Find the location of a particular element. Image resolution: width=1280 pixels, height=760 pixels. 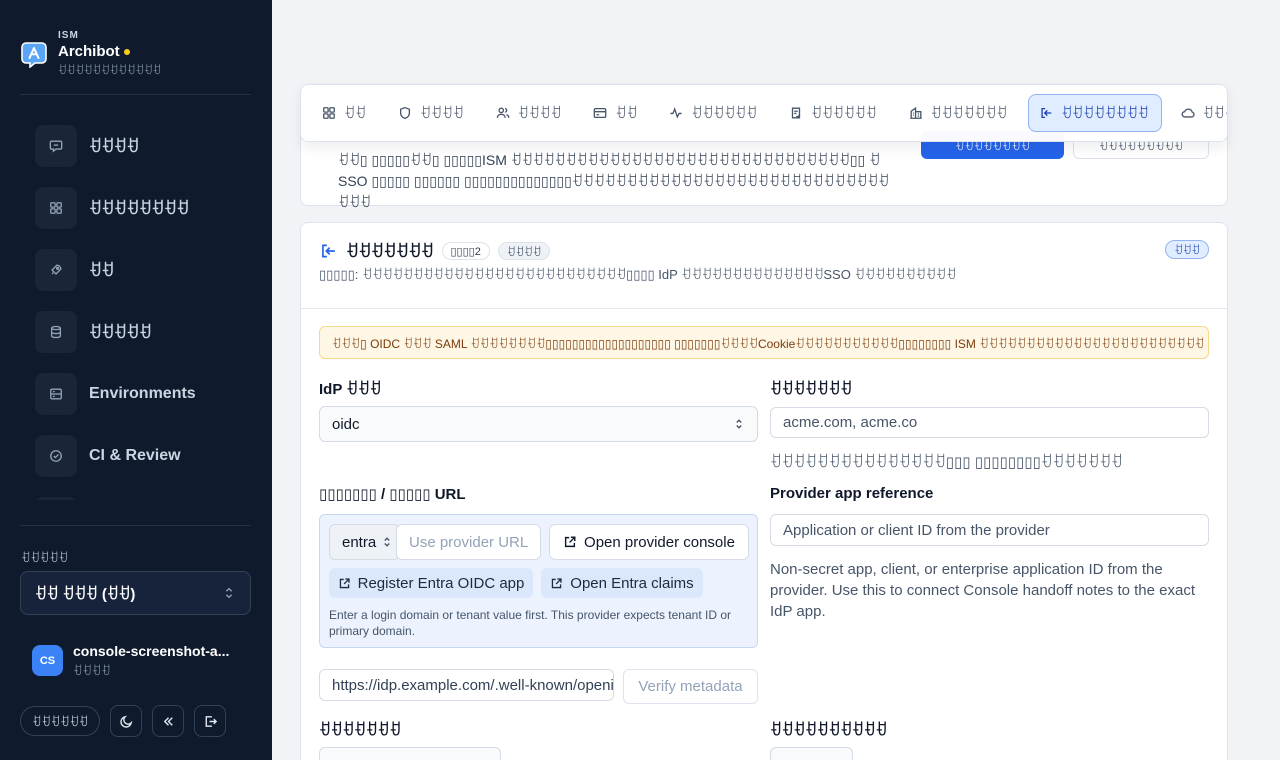

register-app-button: Register Entra OIDC app is located at coordinates (431, 583).